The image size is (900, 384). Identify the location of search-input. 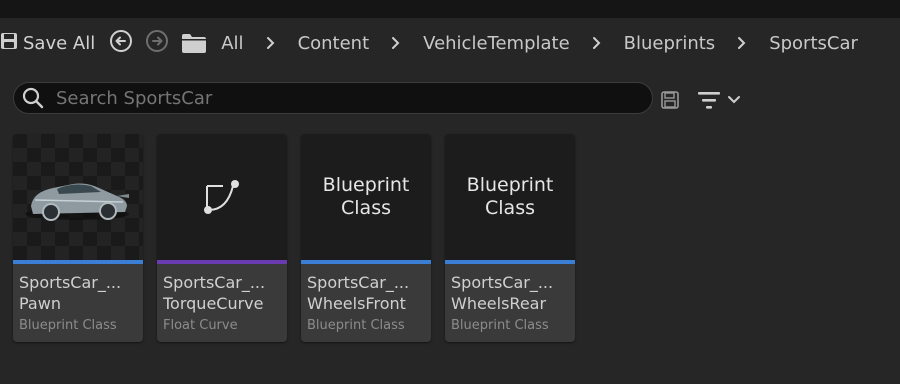
(336, 98).